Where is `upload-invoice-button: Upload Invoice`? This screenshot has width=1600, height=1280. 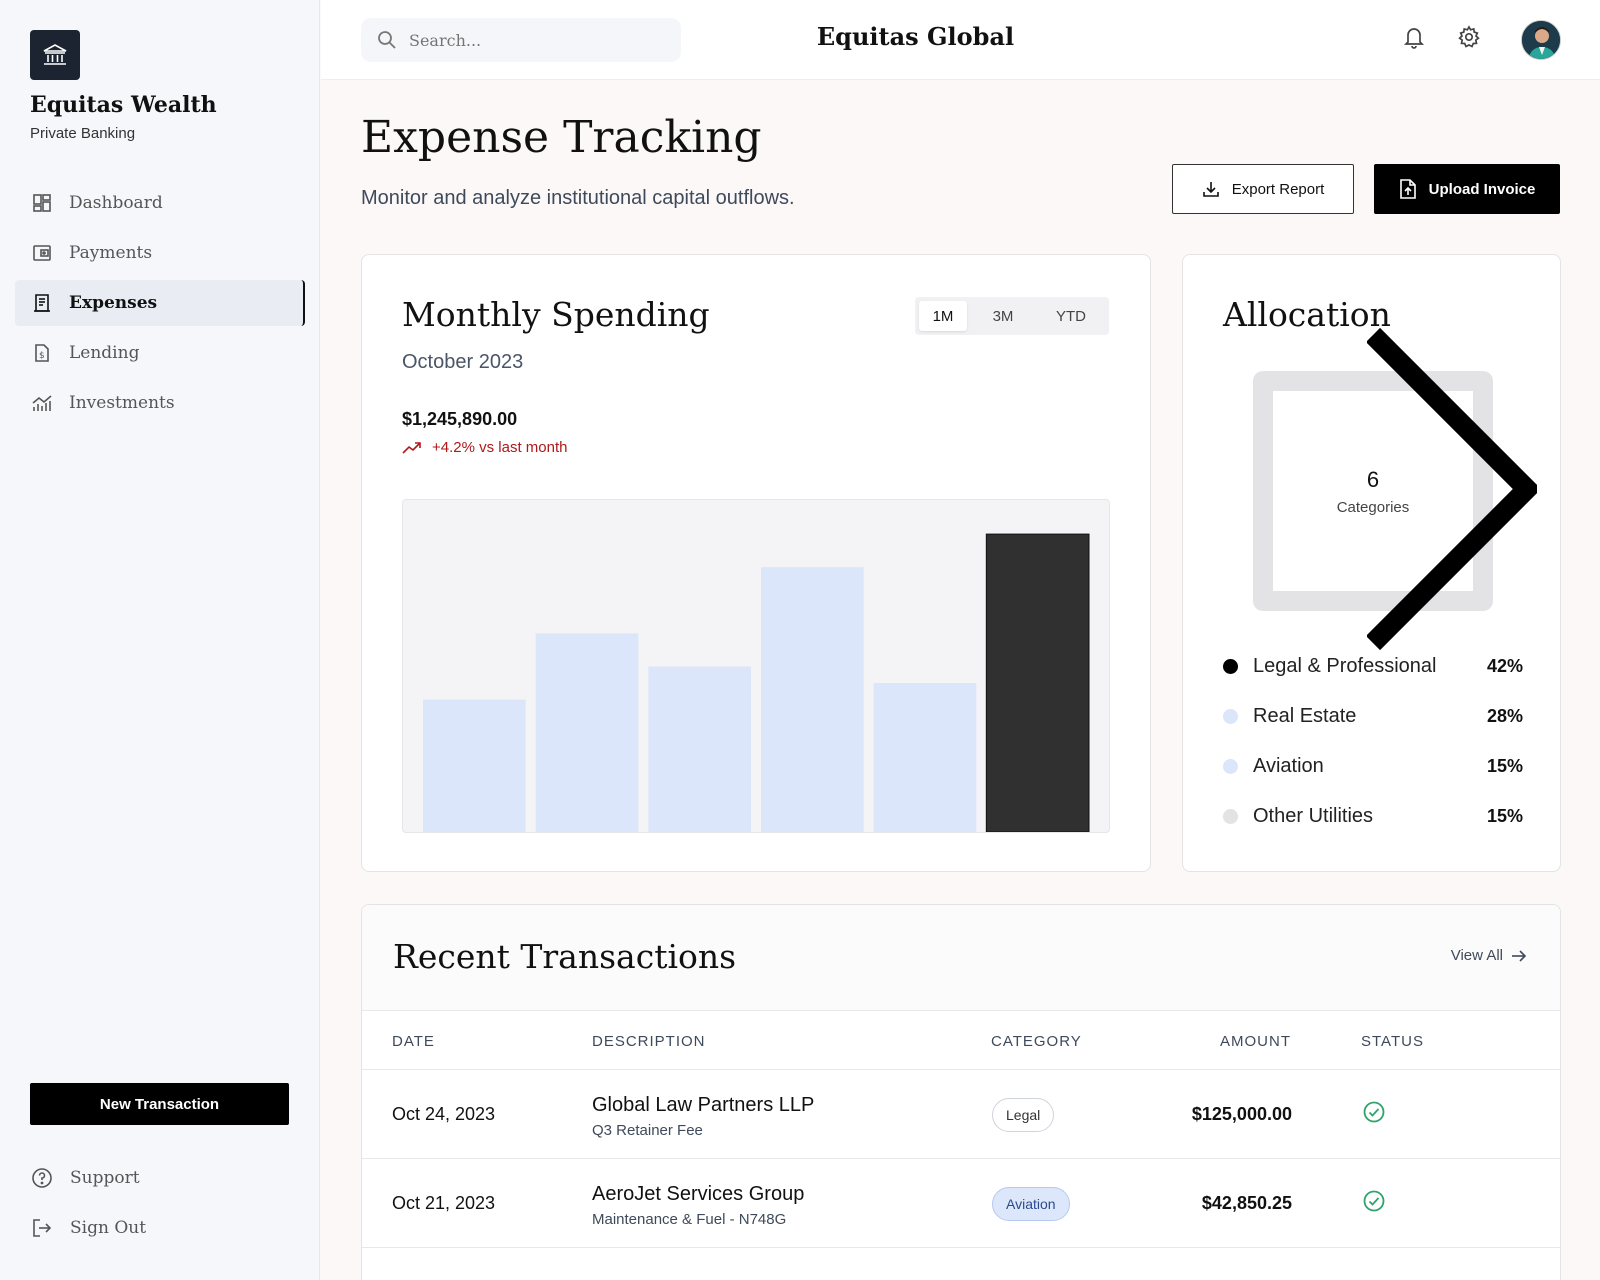
upload-invoice-button: Upload Invoice is located at coordinates (1467, 189).